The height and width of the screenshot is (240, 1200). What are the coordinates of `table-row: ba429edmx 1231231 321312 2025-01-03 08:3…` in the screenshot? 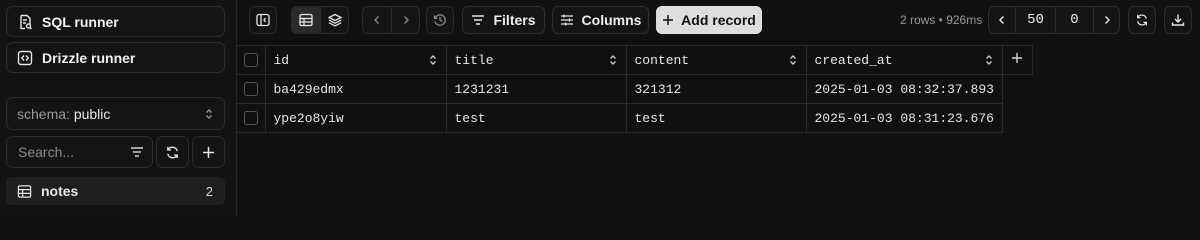 It's located at (634, 89).